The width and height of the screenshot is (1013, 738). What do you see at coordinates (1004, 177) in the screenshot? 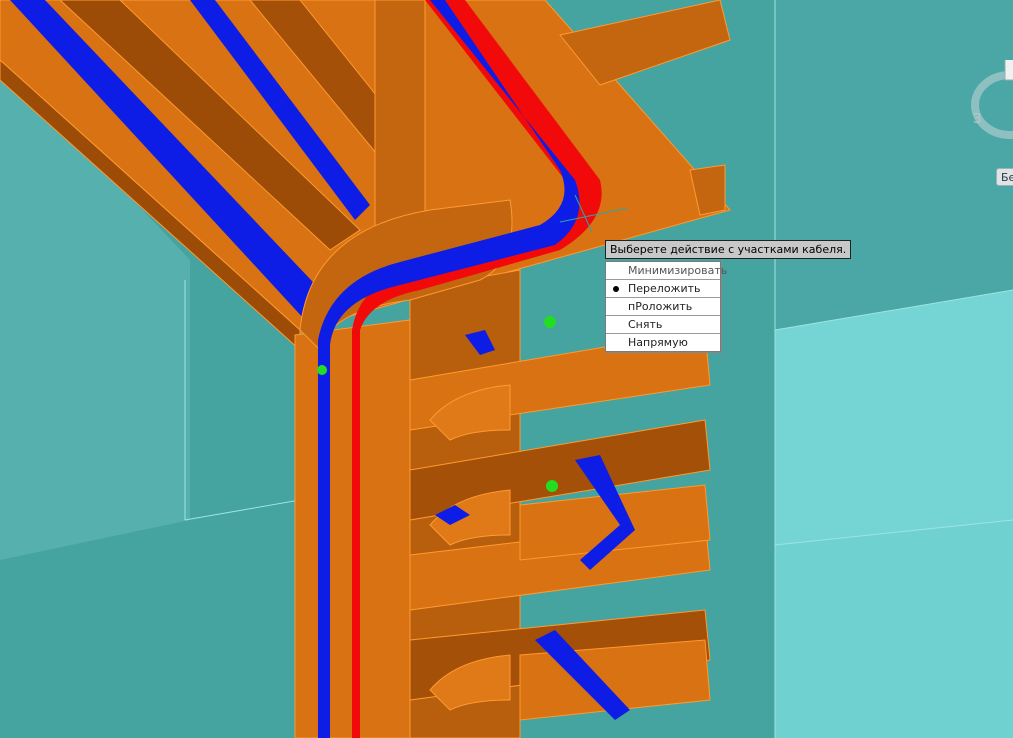
I see `view-mode-button: Бе` at bounding box center [1004, 177].